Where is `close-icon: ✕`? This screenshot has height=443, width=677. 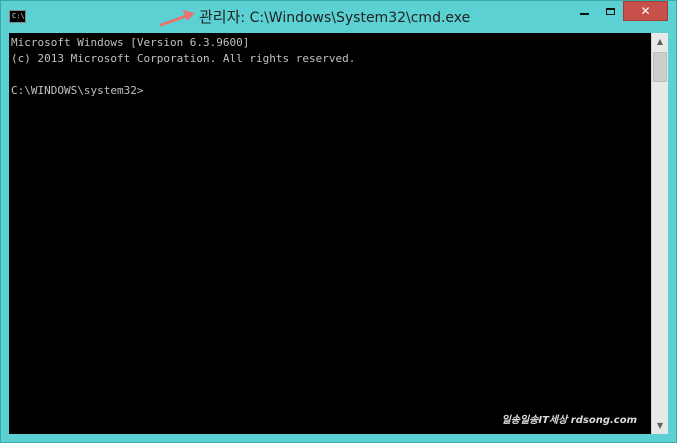 close-icon: ✕ is located at coordinates (645, 11).